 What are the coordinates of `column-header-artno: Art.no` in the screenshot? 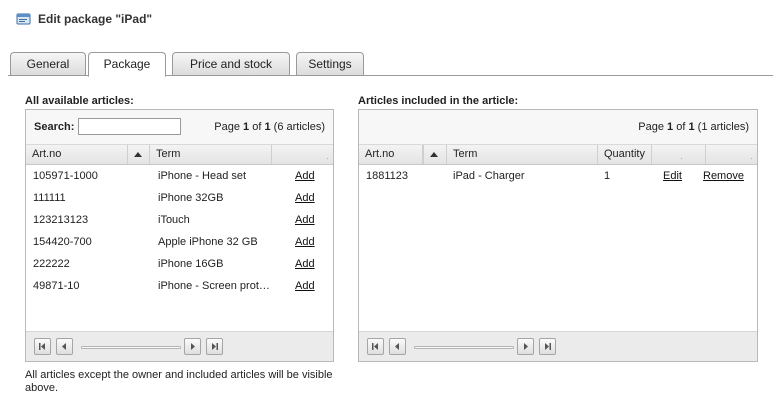 It's located at (391, 154).